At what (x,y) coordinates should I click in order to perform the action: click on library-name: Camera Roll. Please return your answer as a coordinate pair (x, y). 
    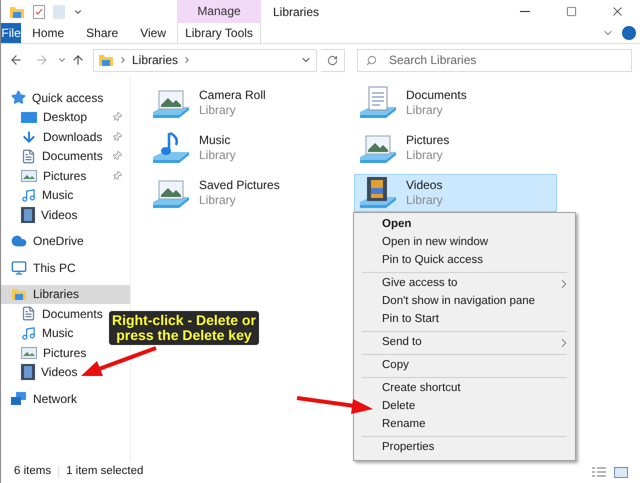
    Looking at the image, I should click on (232, 95).